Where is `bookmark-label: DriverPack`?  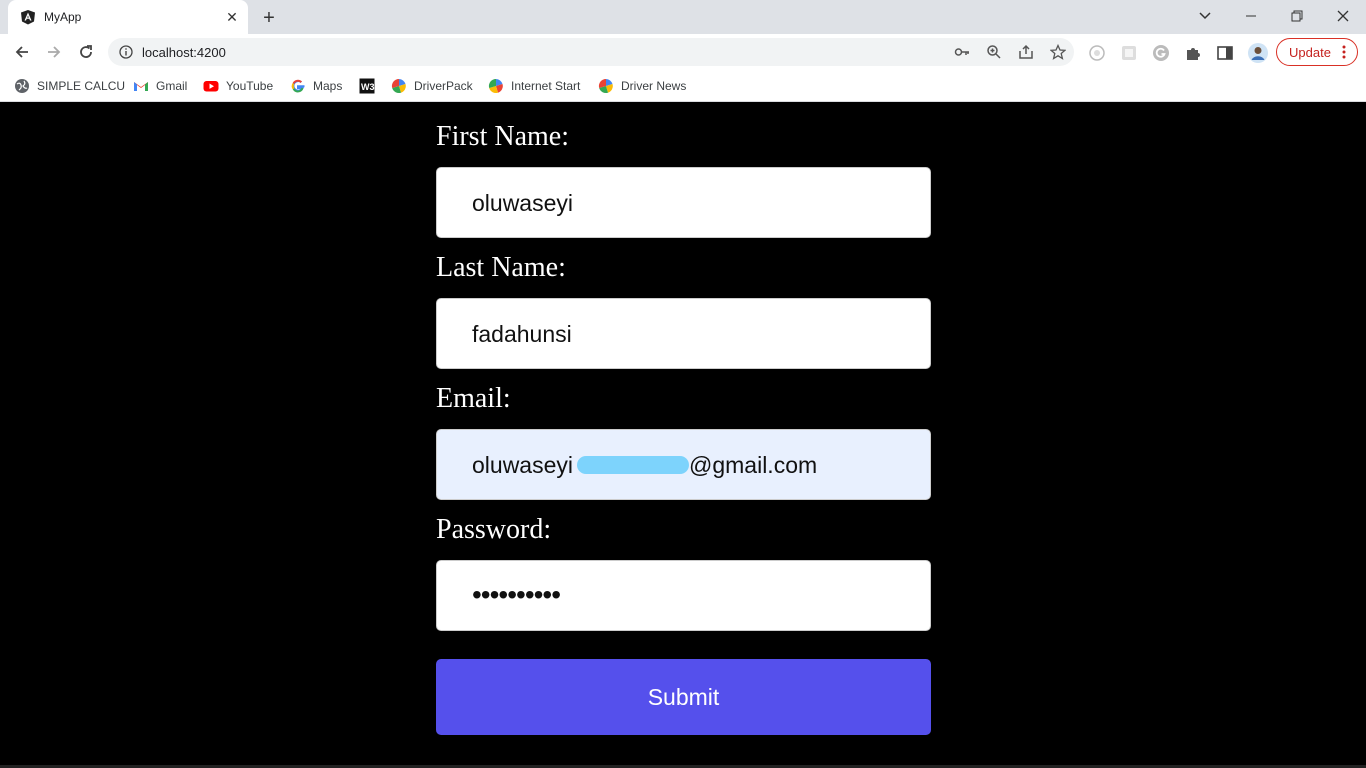
bookmark-label: DriverPack is located at coordinates (443, 86).